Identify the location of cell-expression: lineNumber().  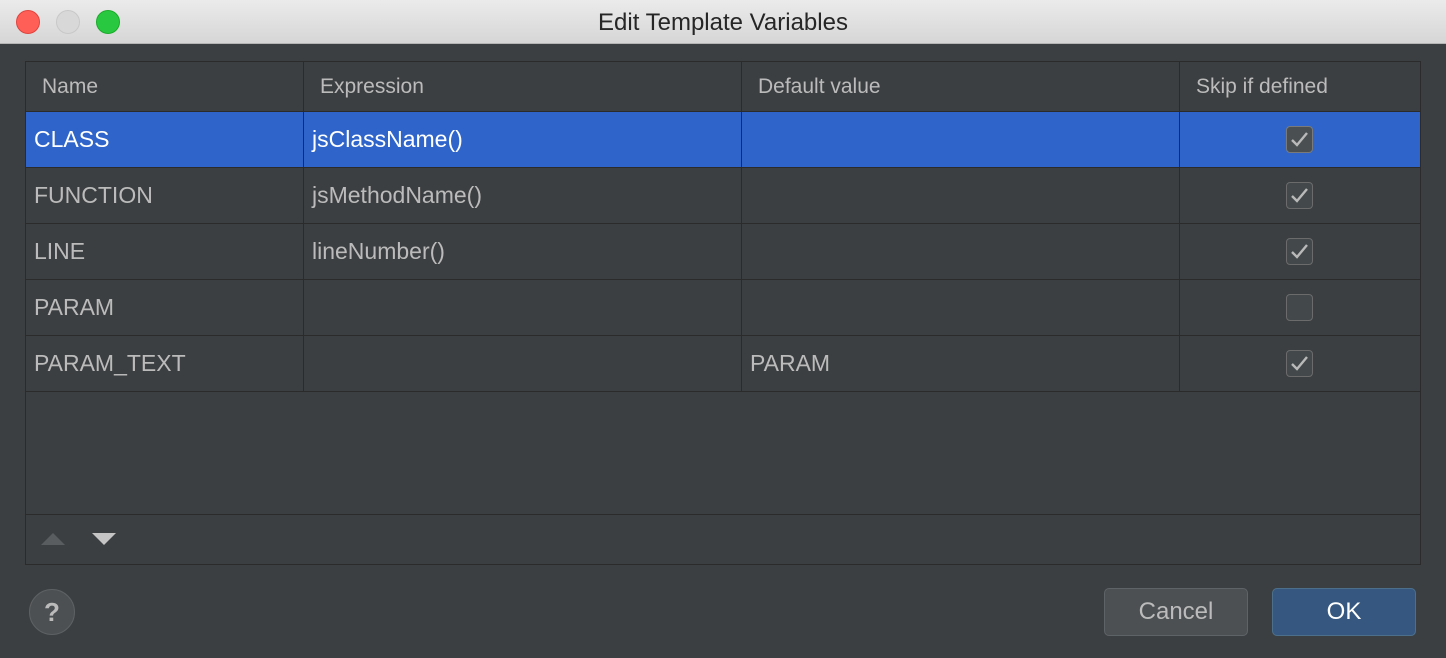
(523, 251).